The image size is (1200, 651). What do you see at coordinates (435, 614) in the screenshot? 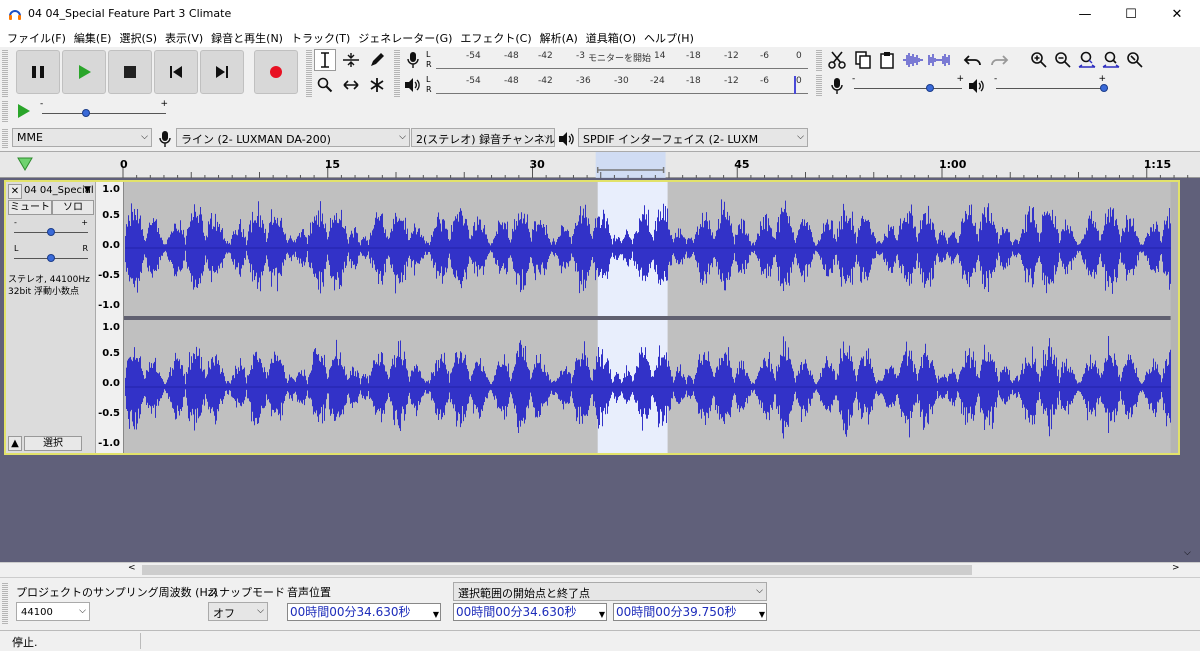
I see `chevron-down-icon: ▼` at bounding box center [435, 614].